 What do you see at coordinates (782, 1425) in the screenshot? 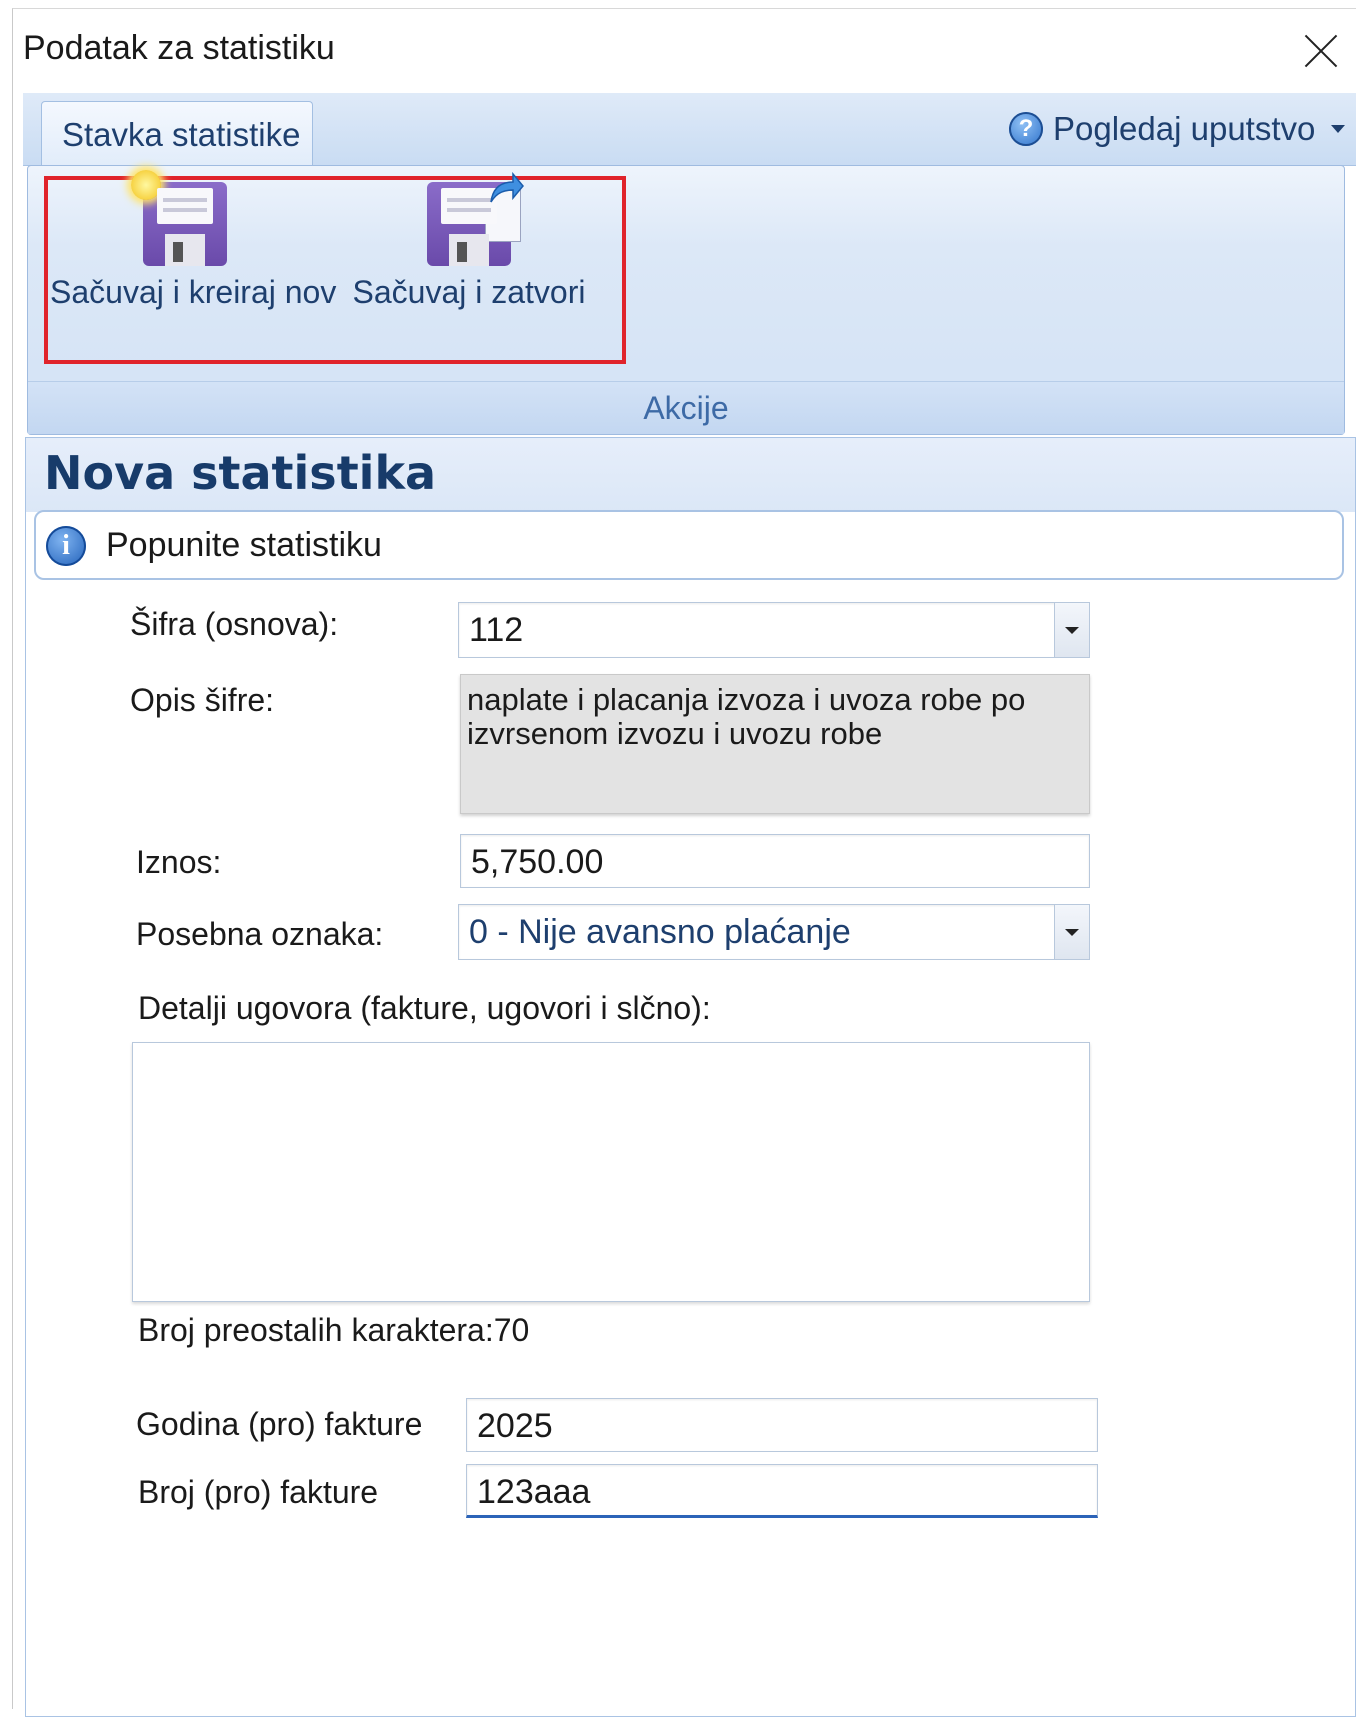
I see `godina-input: 2025` at bounding box center [782, 1425].